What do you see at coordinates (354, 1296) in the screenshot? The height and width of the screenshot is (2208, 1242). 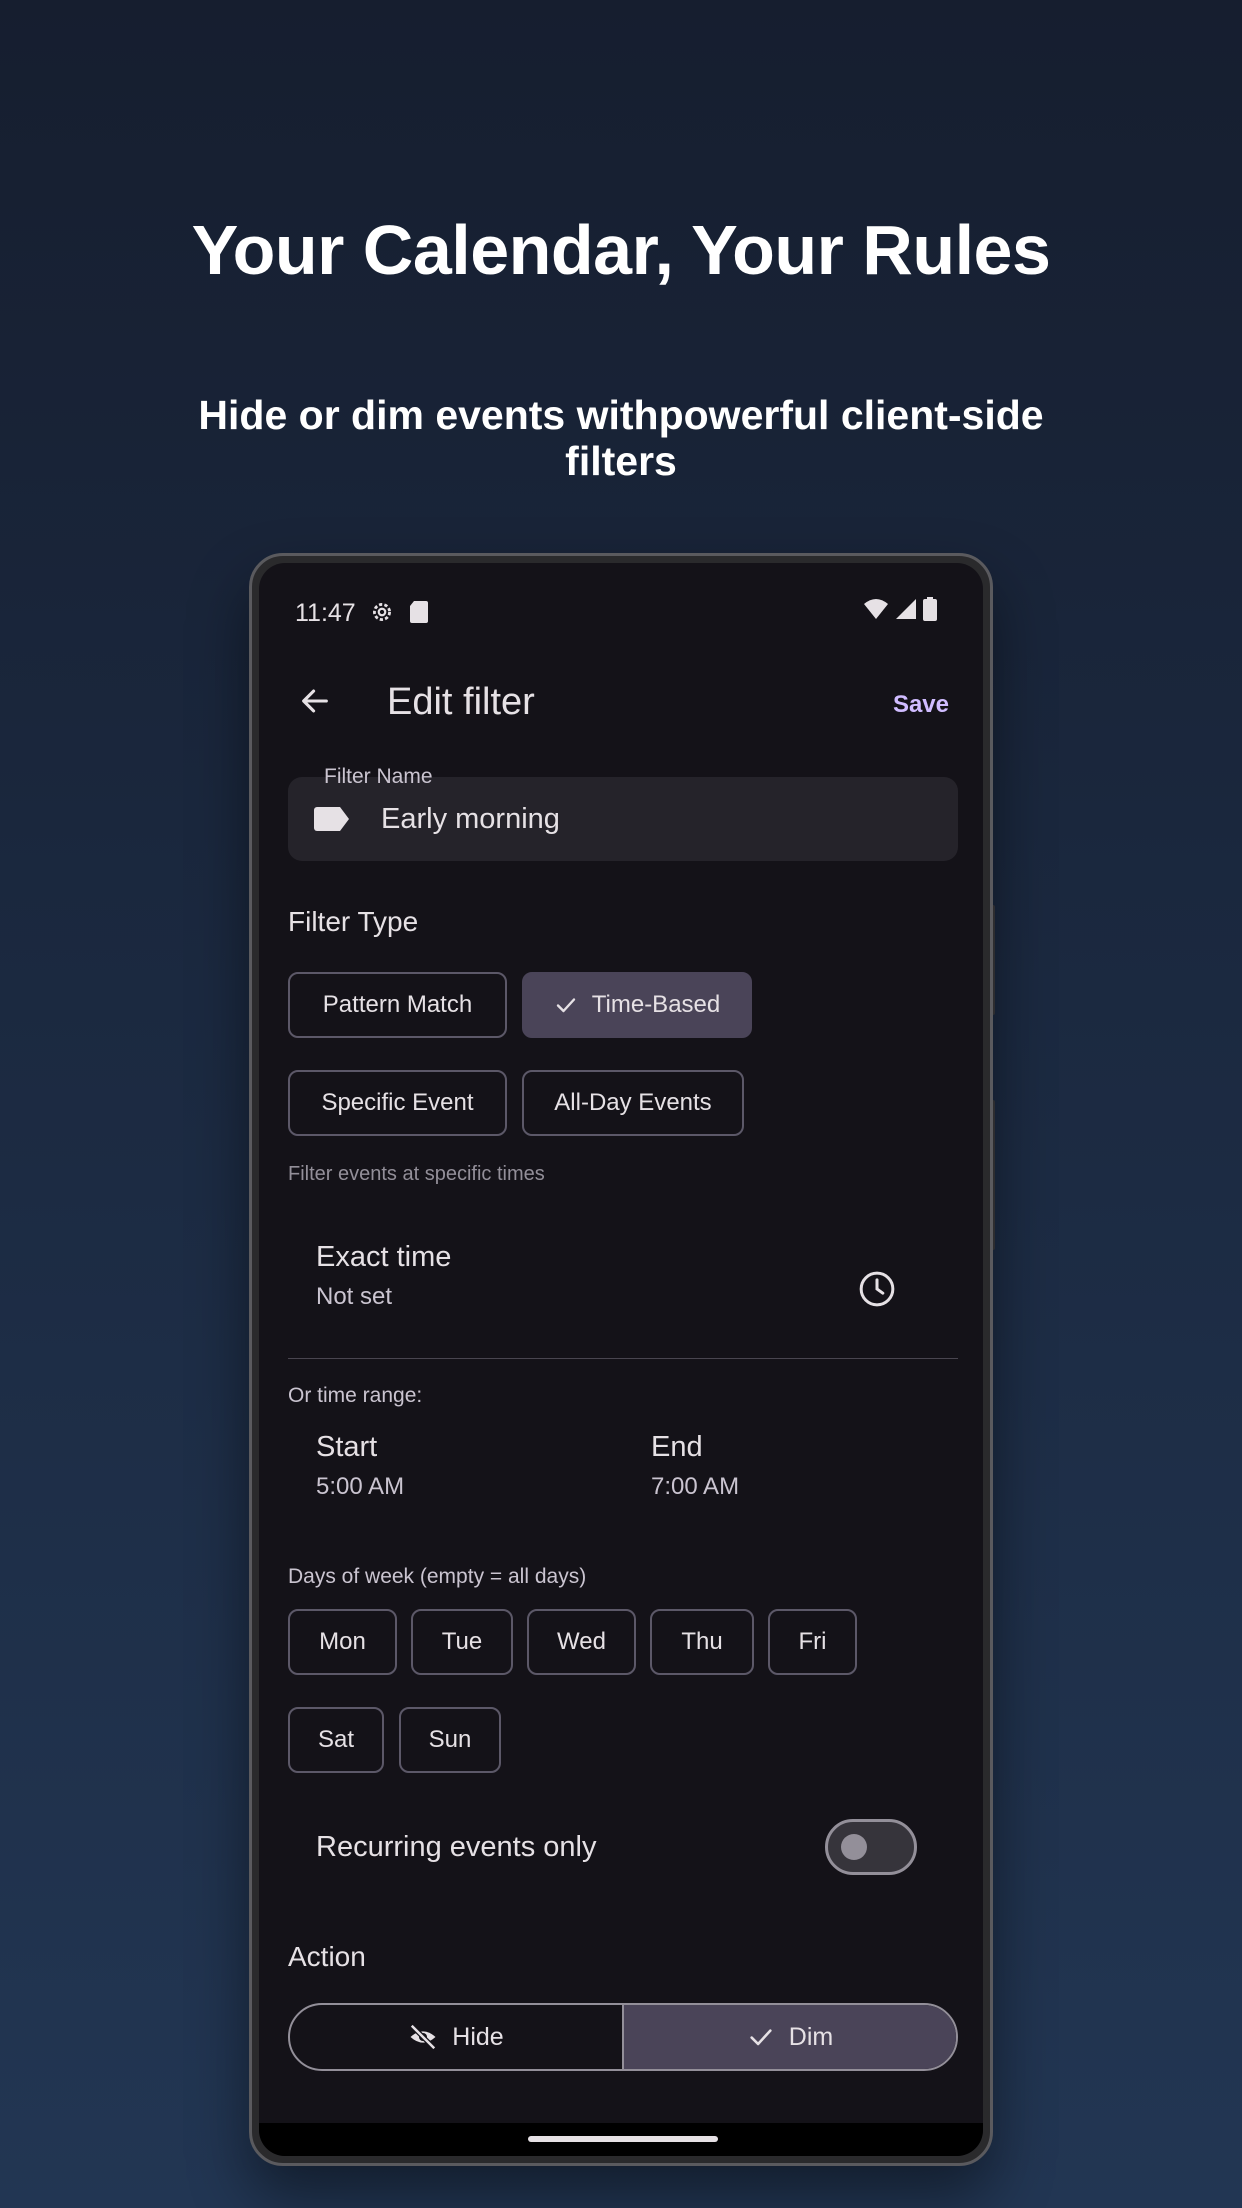 I see `exact-time-value: Not set` at bounding box center [354, 1296].